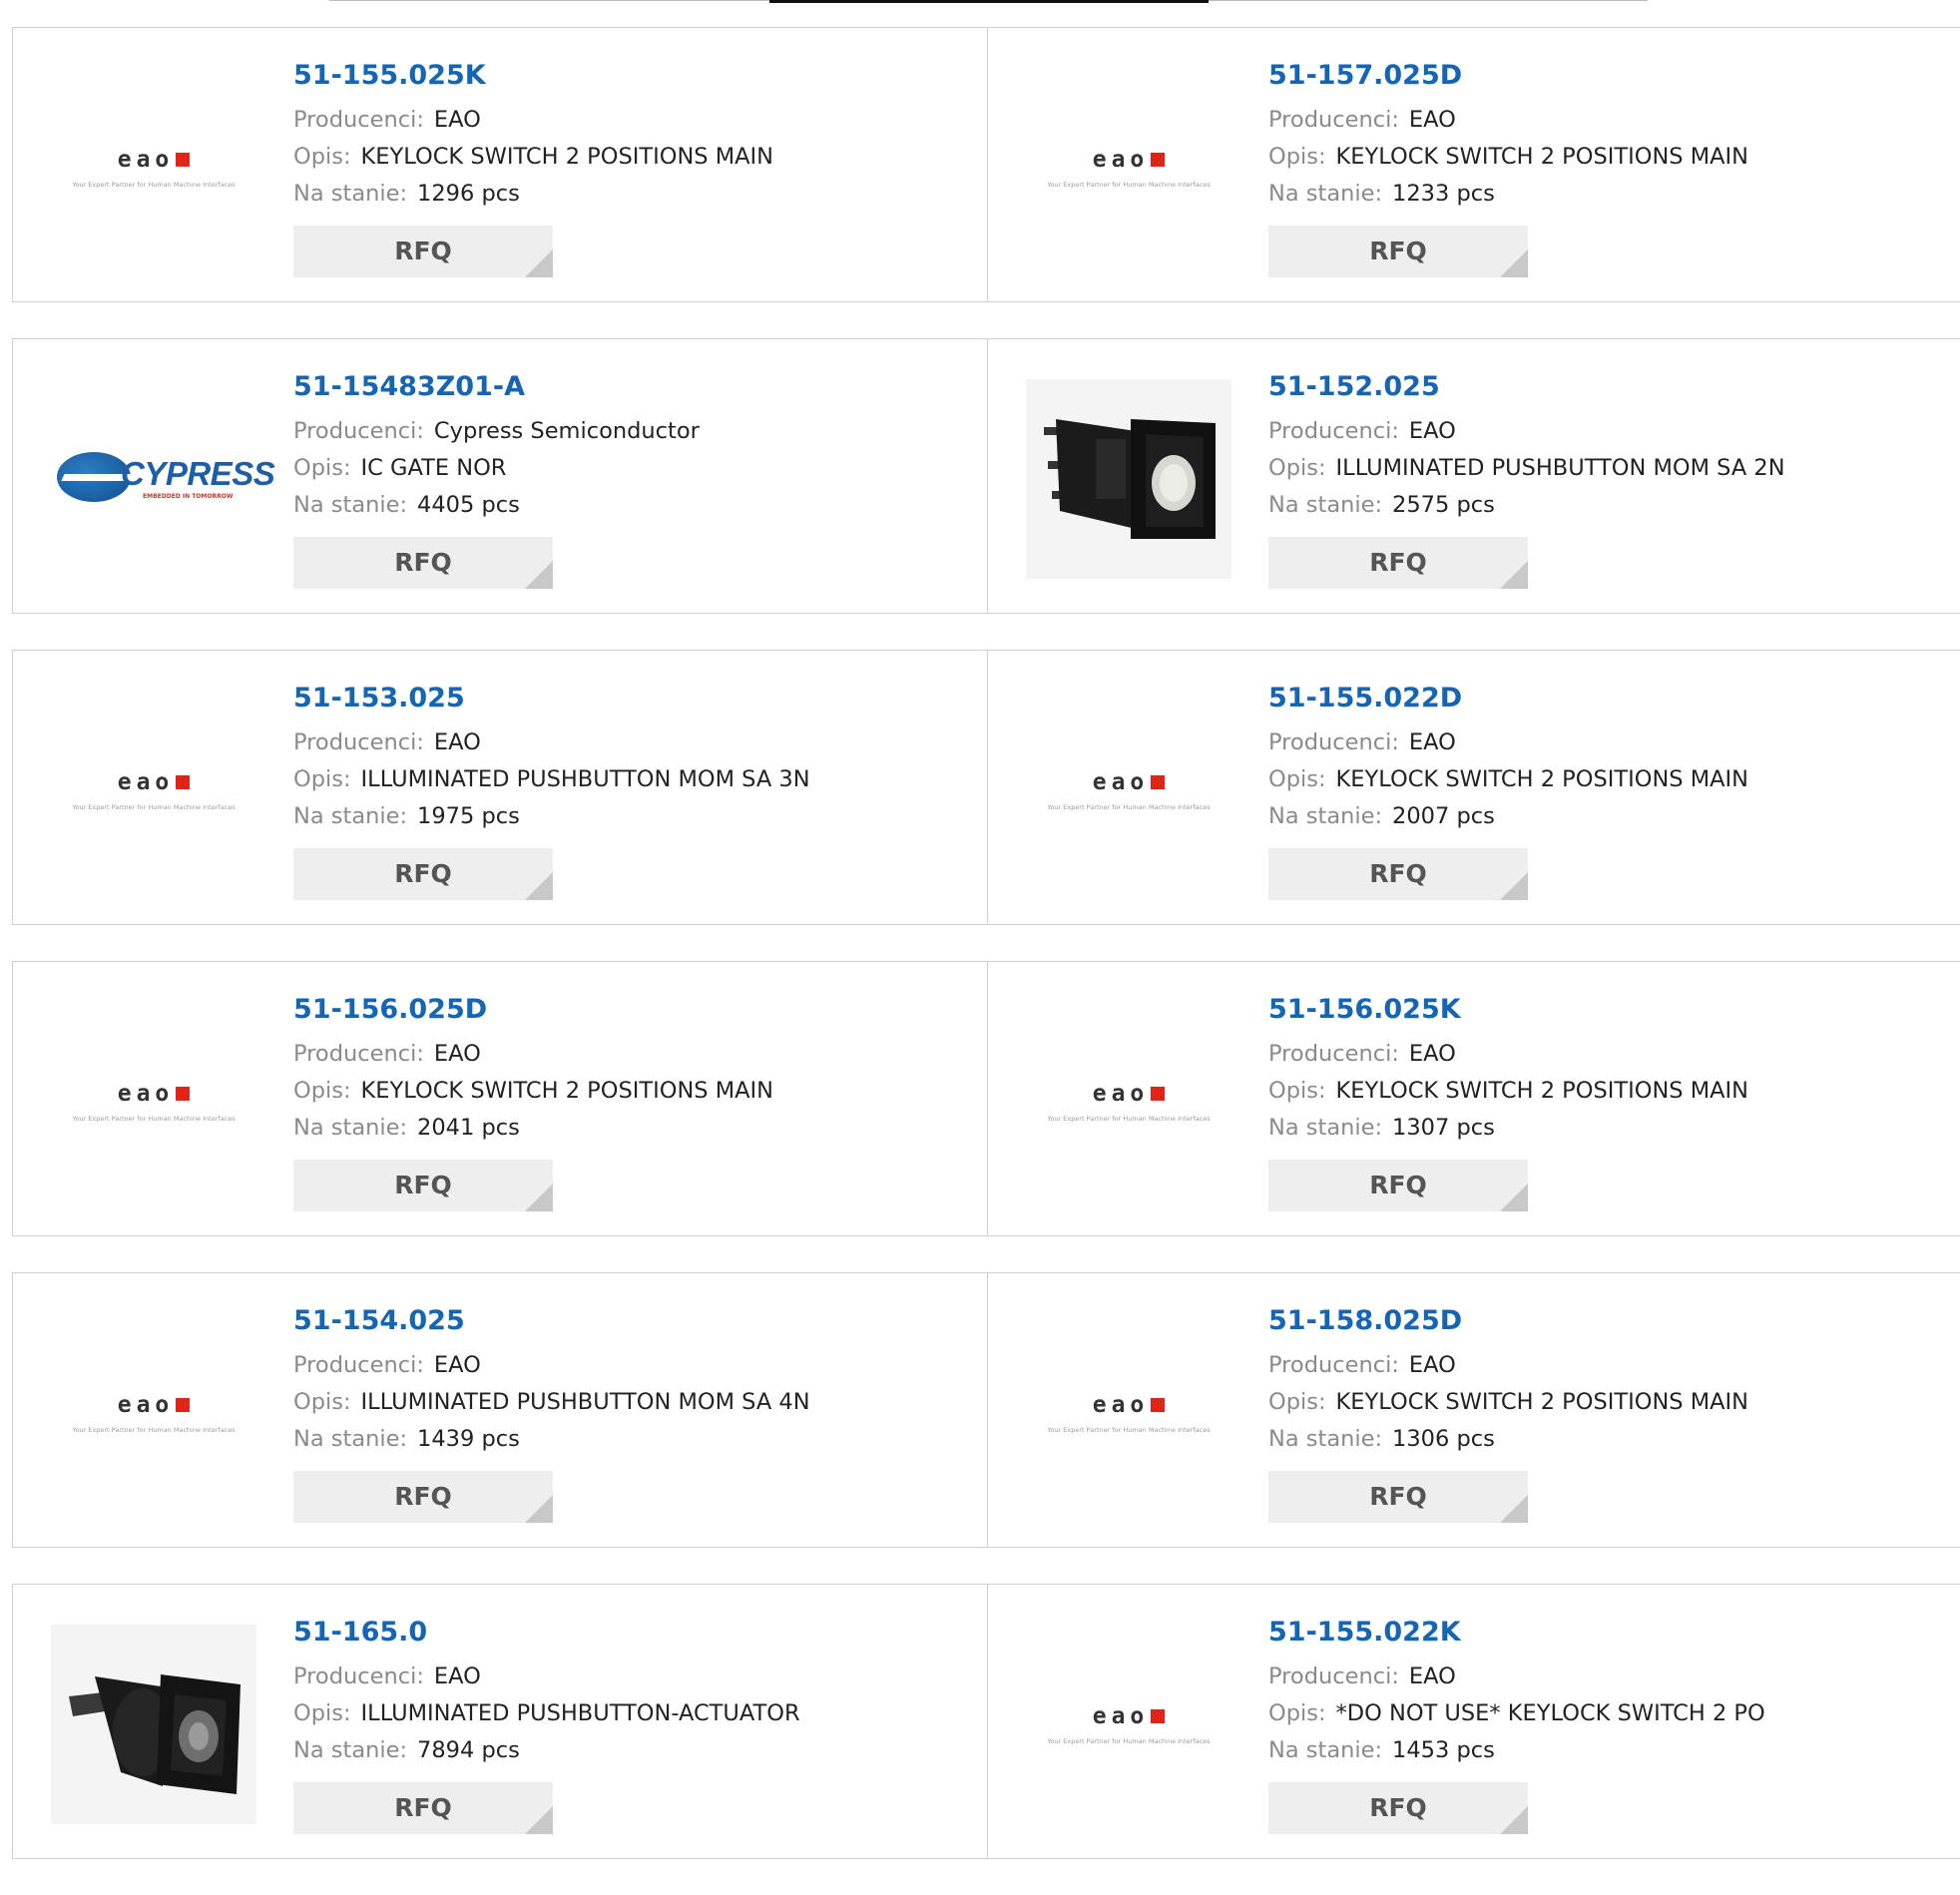 The height and width of the screenshot is (1895, 1960). Describe the element at coordinates (630, 779) in the screenshot. I see `product-description-row: Opis: ILLUMINATED PUSHBUTTON MOM SA 3N` at that location.